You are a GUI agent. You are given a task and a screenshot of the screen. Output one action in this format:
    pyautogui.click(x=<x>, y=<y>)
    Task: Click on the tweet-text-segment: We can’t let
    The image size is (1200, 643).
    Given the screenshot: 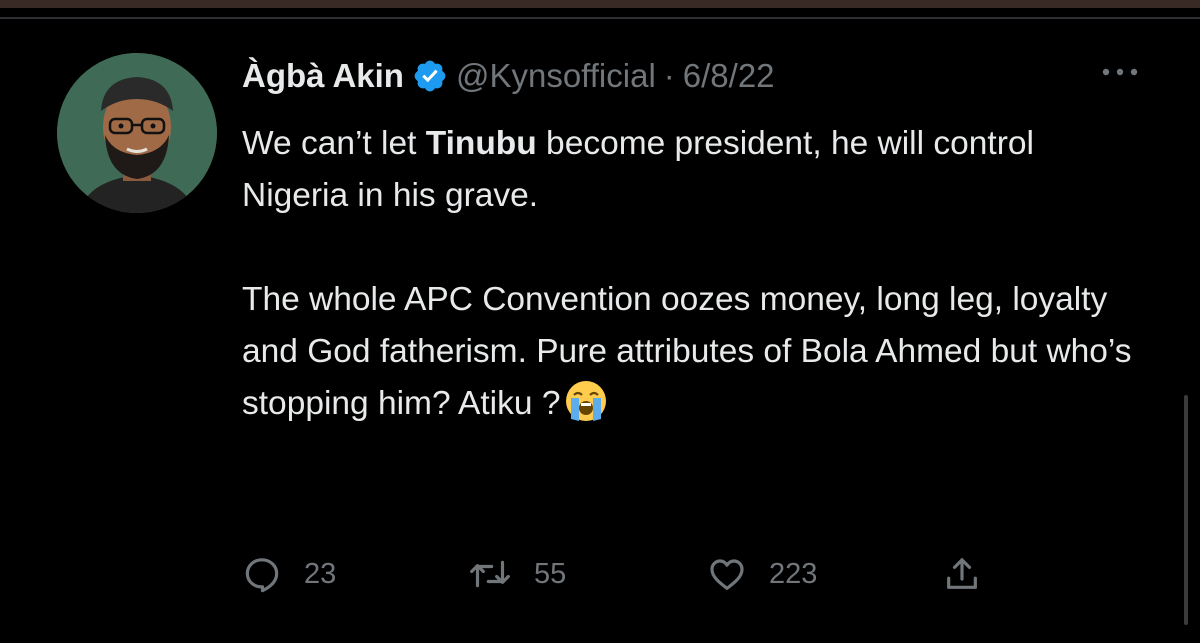 What is the action you would take?
    pyautogui.click(x=334, y=143)
    